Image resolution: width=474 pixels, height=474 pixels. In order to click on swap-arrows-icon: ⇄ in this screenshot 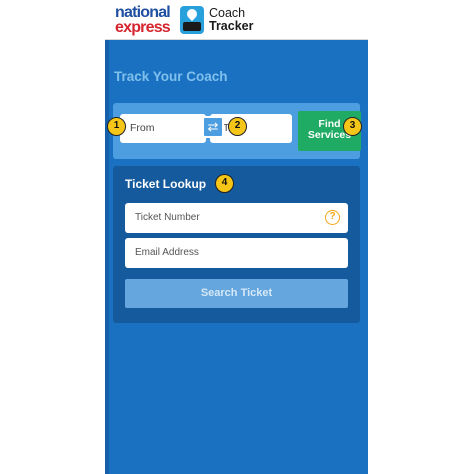, I will do `click(213, 127)`.